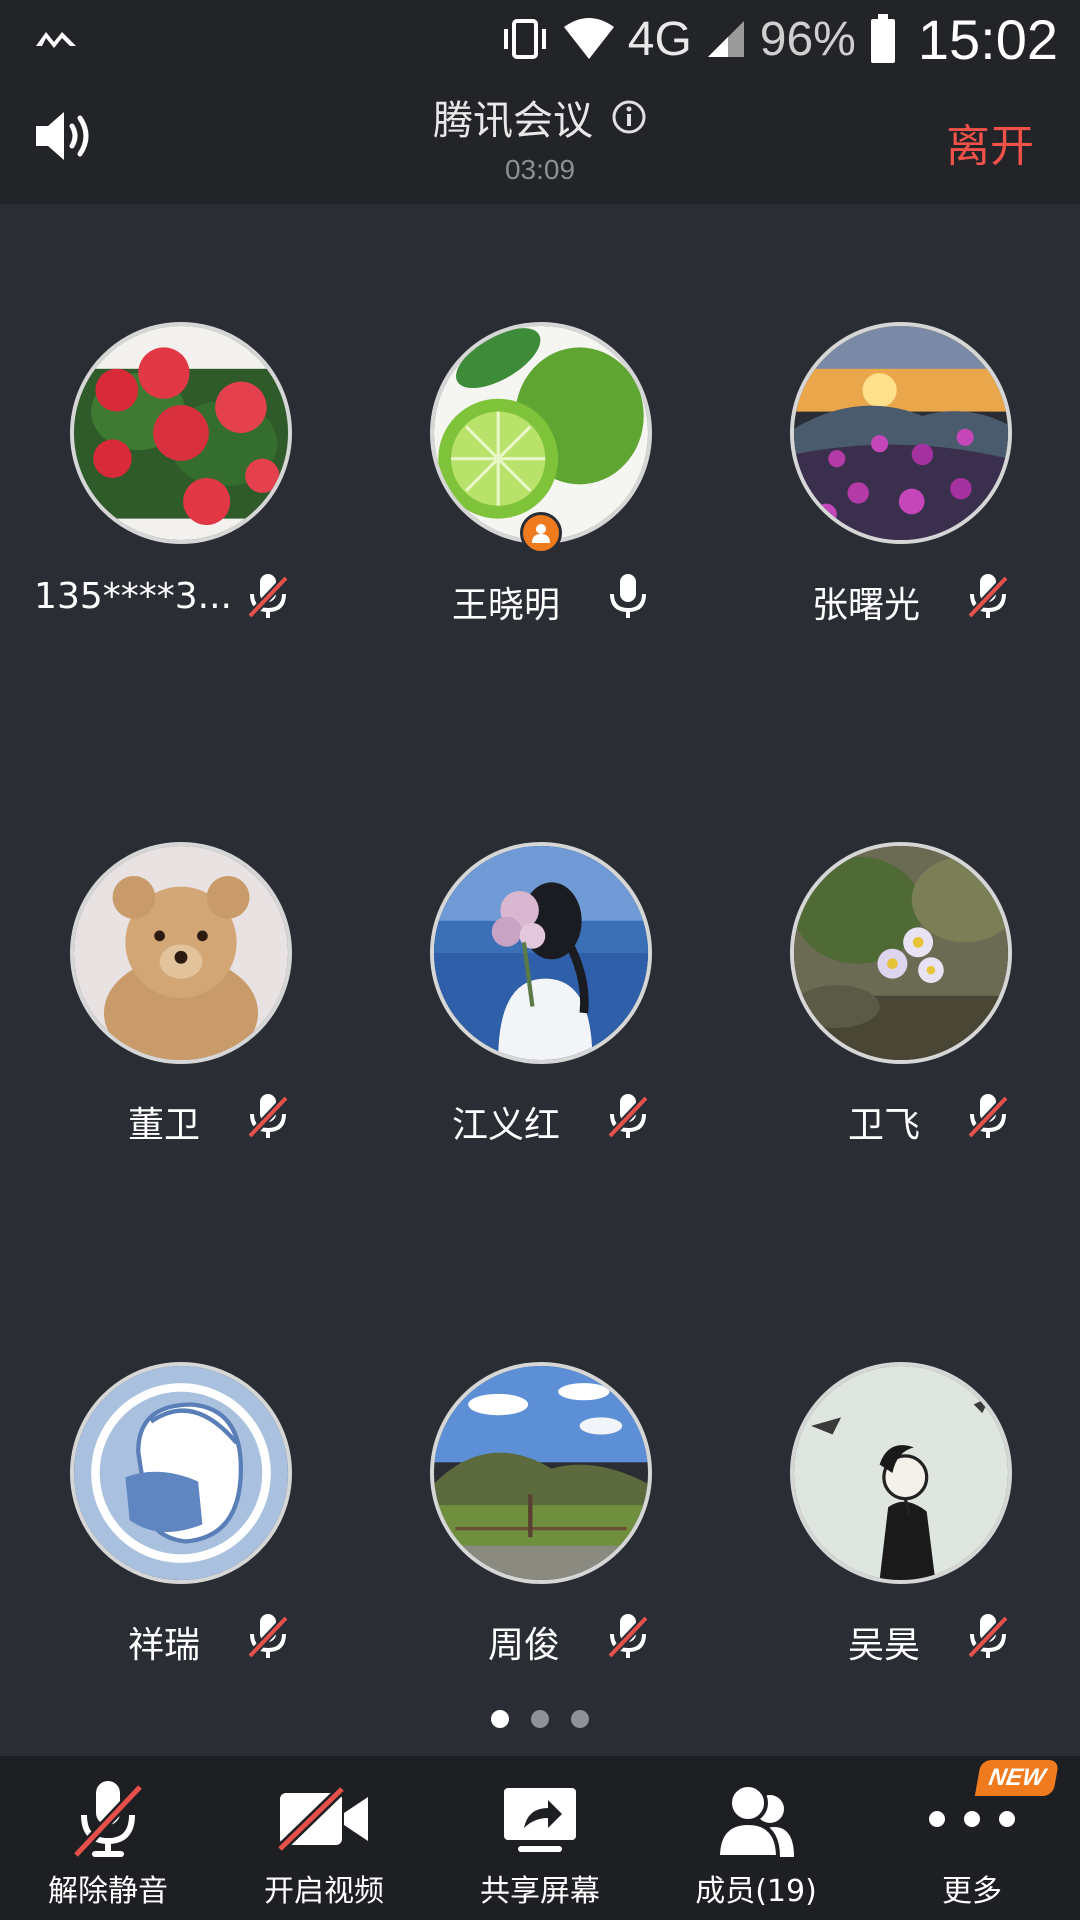  I want to click on participant-tile: 卫飞, so click(900, 1002).